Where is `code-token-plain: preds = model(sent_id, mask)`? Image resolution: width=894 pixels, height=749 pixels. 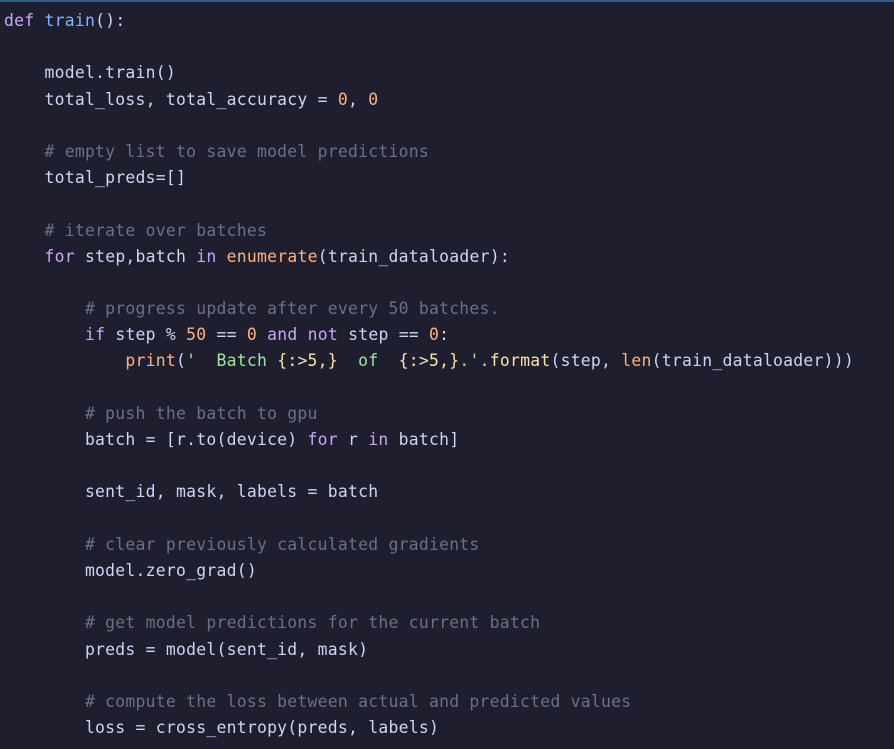
code-token-plain: preds = model(sent_id, mask) is located at coordinates (186, 649).